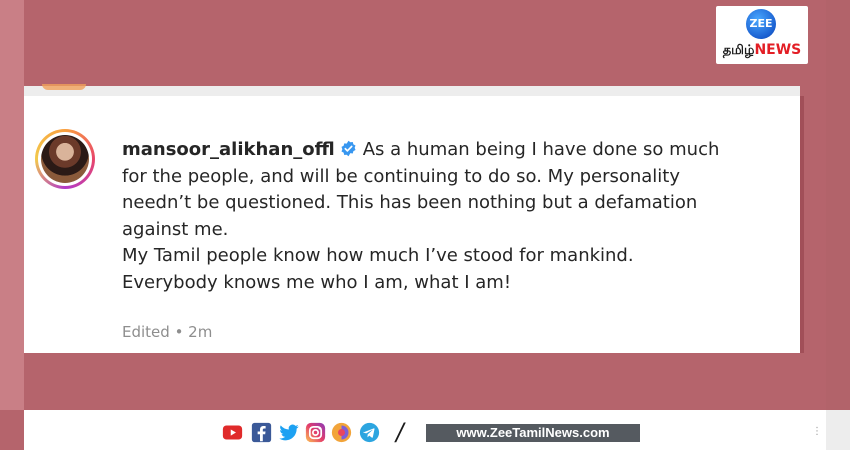  I want to click on caption-line-1: As a human being I have done so much, so click(541, 149).